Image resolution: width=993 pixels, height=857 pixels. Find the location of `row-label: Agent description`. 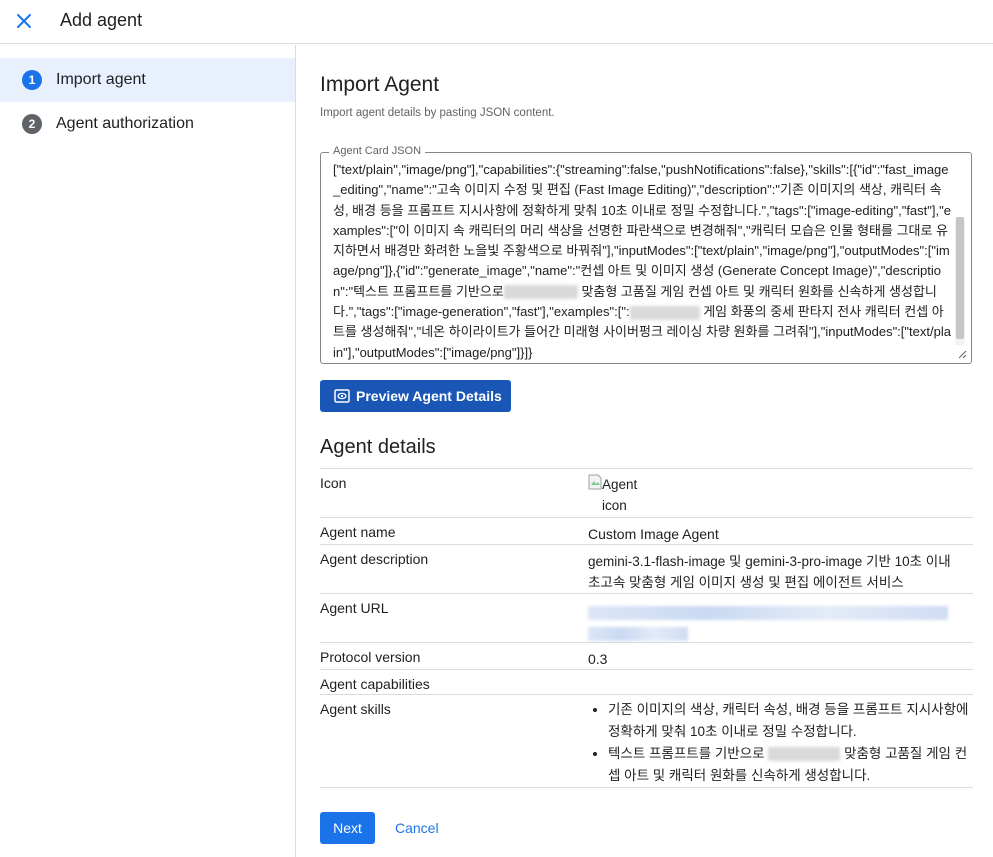

row-label: Agent description is located at coordinates (374, 559).